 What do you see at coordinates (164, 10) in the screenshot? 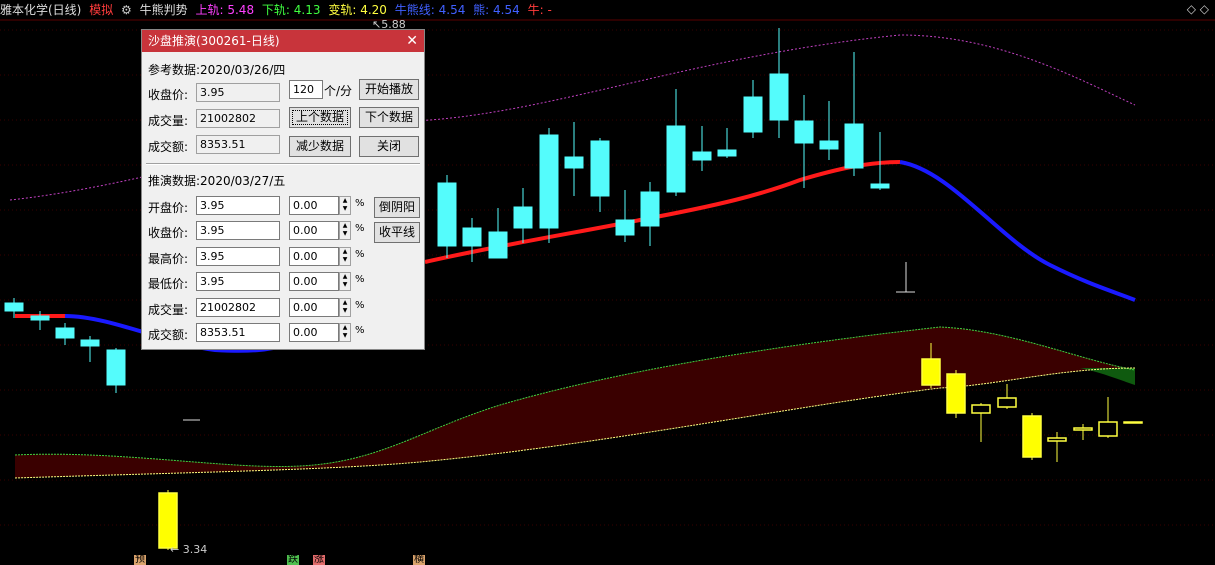
I see `indicator-name: 牛熊判势` at bounding box center [164, 10].